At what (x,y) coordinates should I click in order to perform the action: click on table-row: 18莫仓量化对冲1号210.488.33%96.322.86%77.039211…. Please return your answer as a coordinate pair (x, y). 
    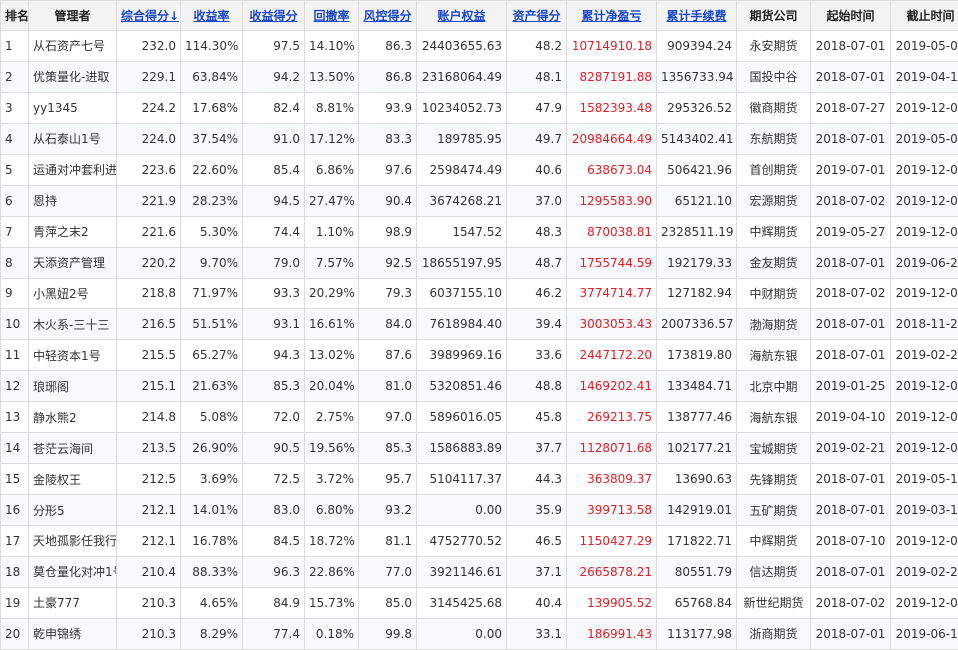
    Looking at the image, I should click on (479, 571).